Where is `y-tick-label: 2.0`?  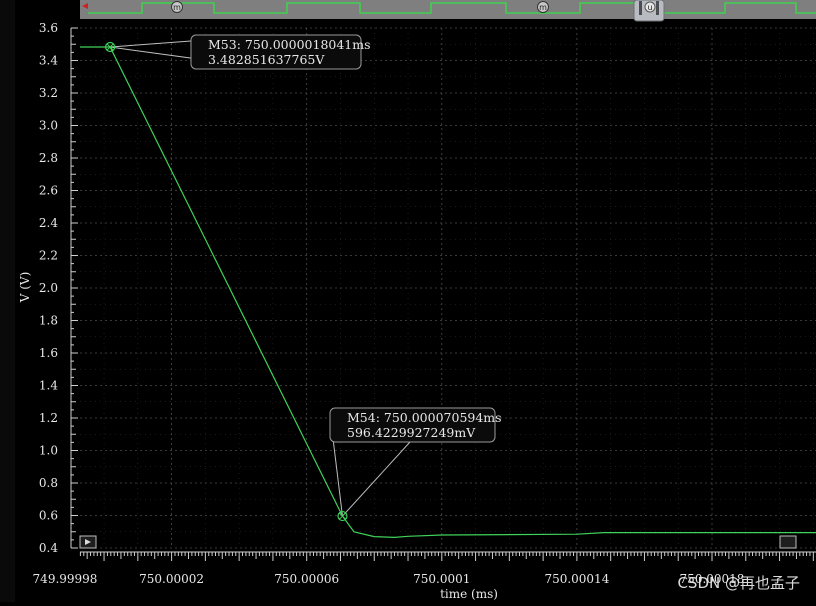
y-tick-label: 2.0 is located at coordinates (48, 288).